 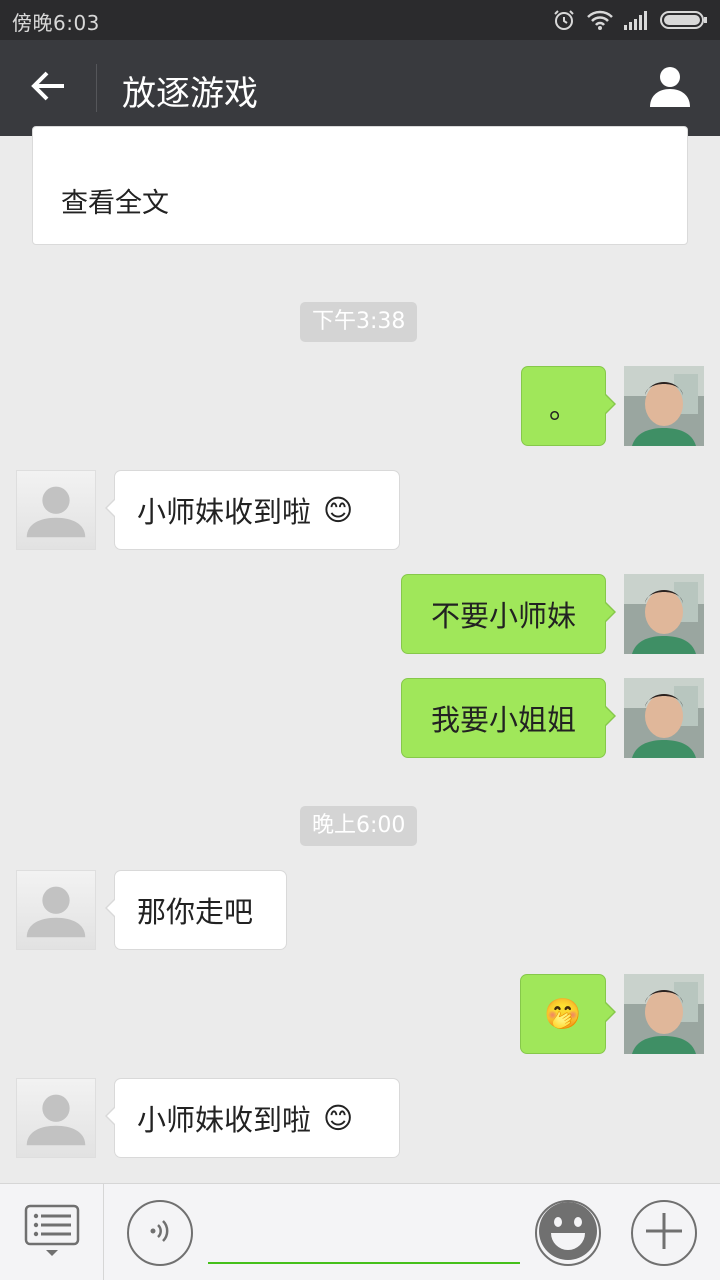 I want to click on signal-icon, so click(x=637, y=20).